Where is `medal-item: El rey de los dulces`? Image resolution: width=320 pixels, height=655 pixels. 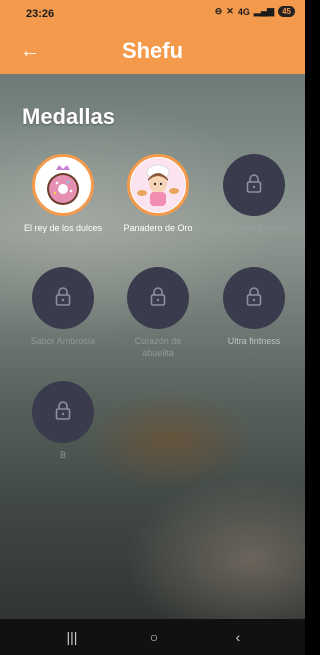 medal-item: El rey de los dulces is located at coordinates (63, 194).